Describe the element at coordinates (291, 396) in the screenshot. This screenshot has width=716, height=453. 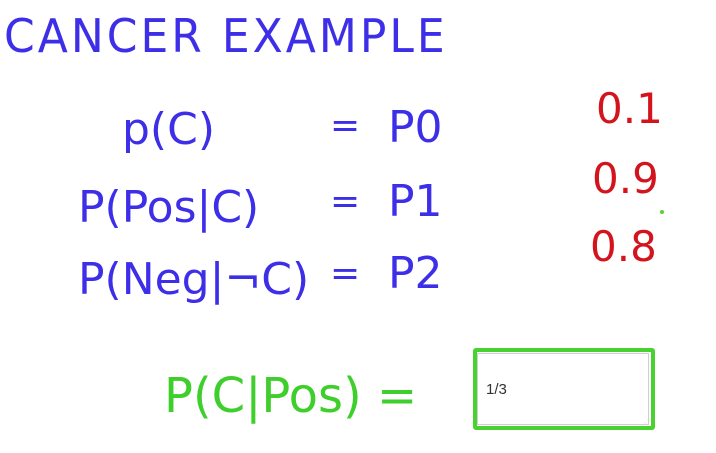
I see `question-label: P(C|Pos) =` at that location.